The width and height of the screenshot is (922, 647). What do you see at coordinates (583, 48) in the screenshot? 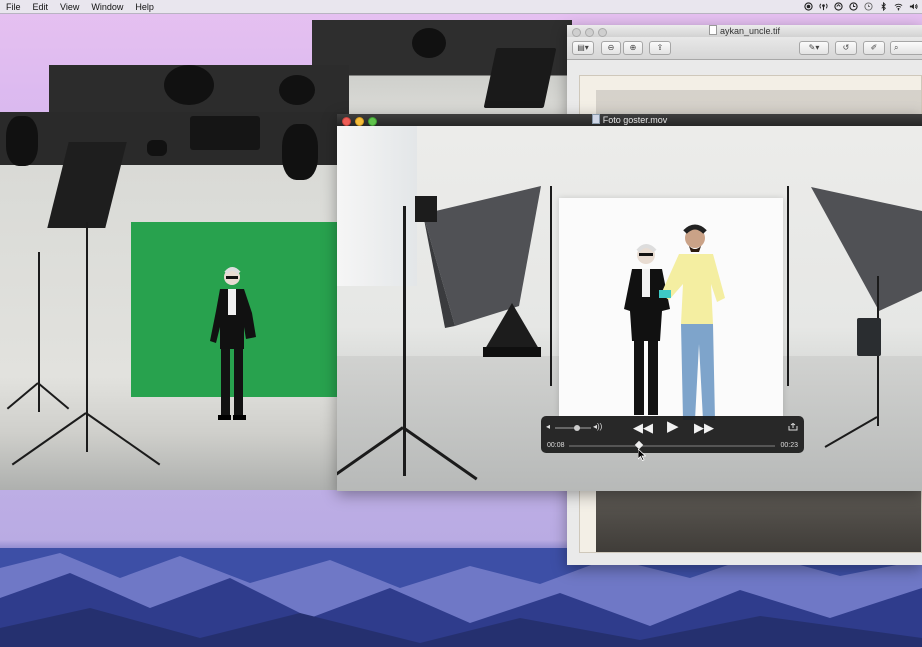
I see `sidebar-toggle-button: ▤▾` at bounding box center [583, 48].